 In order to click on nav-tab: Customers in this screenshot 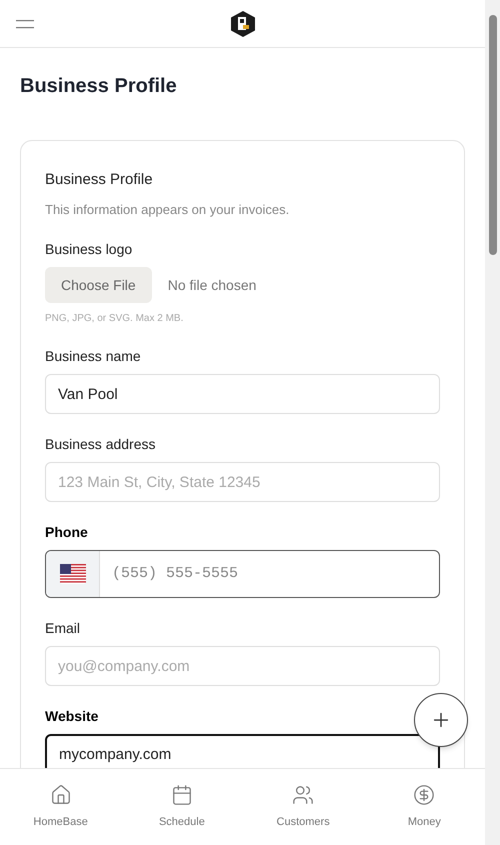, I will do `click(303, 807)`.